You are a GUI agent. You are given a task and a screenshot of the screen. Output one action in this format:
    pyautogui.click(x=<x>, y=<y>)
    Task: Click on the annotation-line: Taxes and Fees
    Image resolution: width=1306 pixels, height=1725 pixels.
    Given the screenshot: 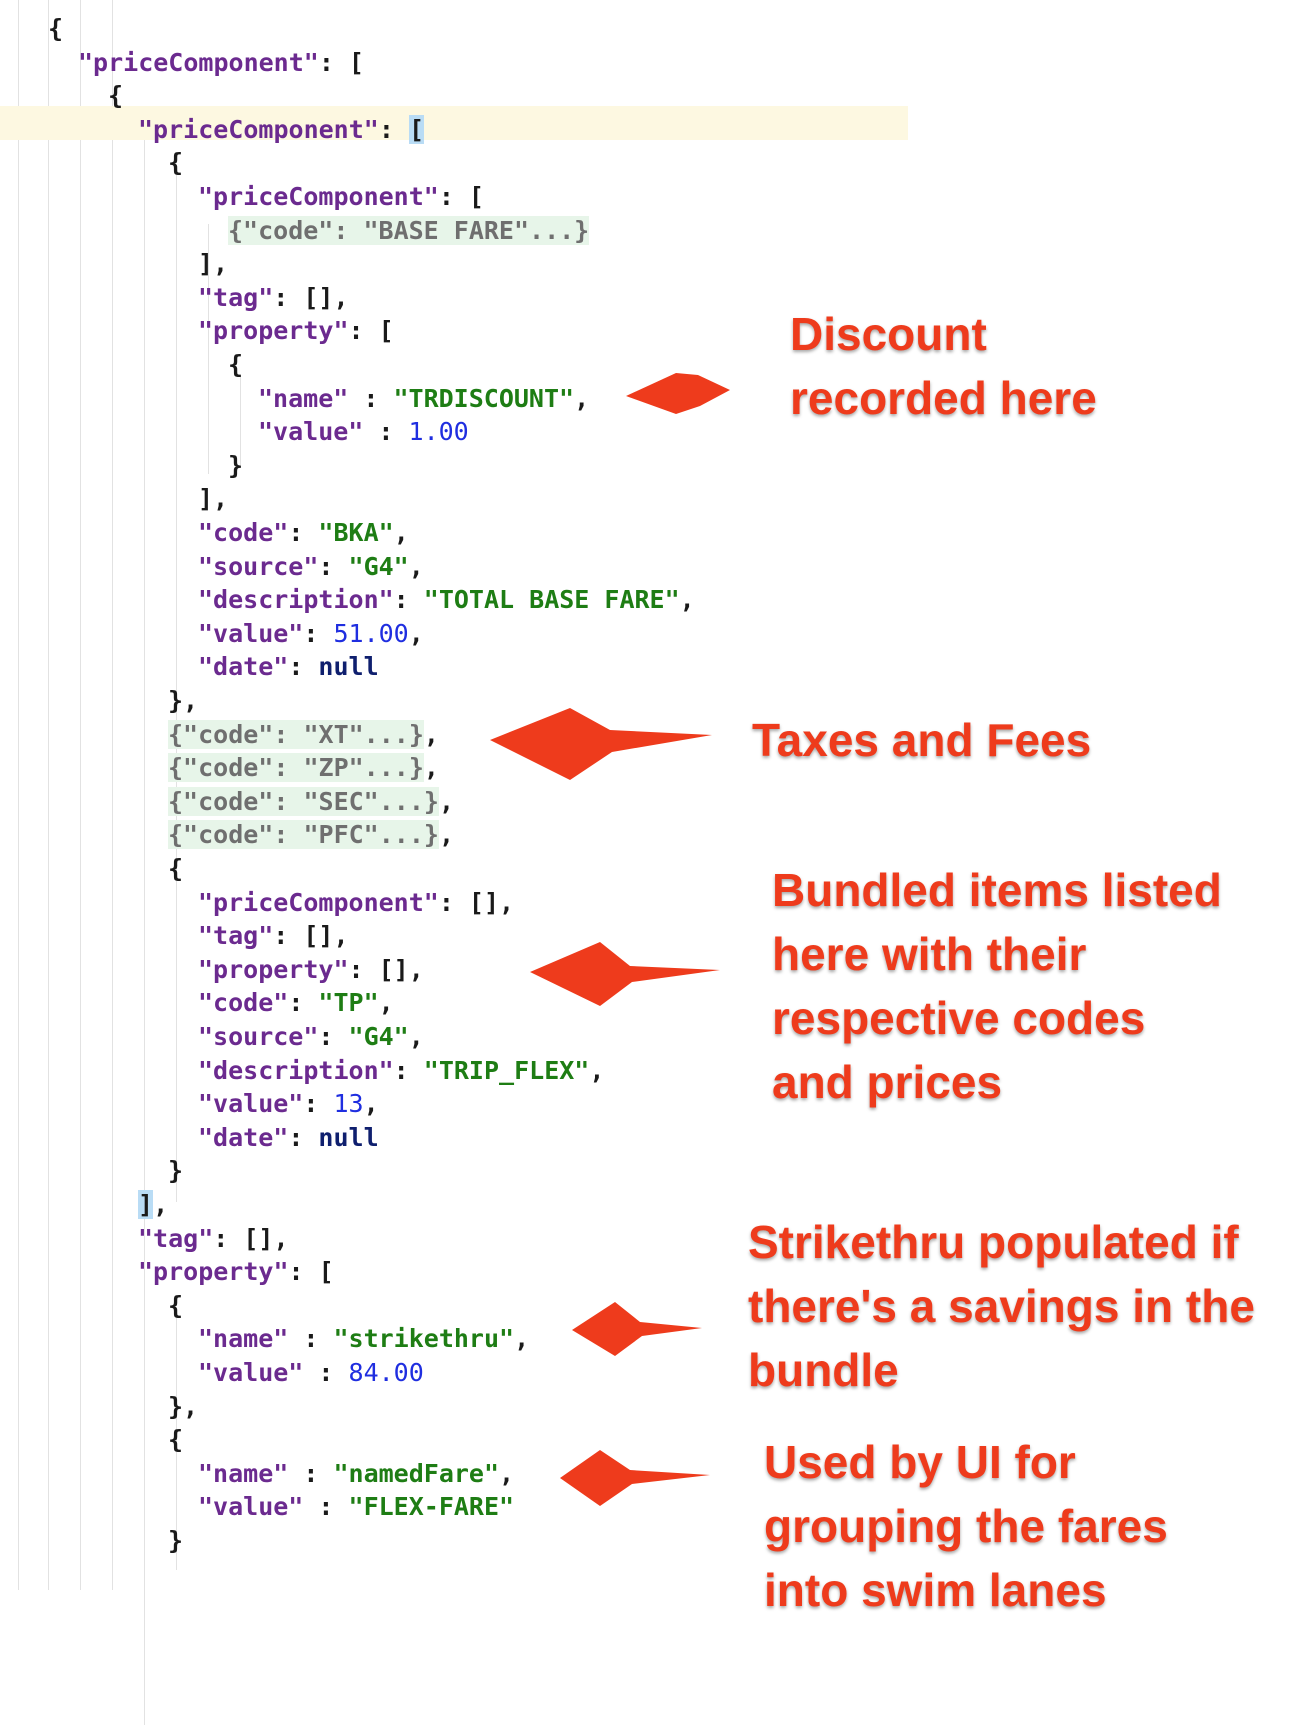 What is the action you would take?
    pyautogui.click(x=922, y=740)
    